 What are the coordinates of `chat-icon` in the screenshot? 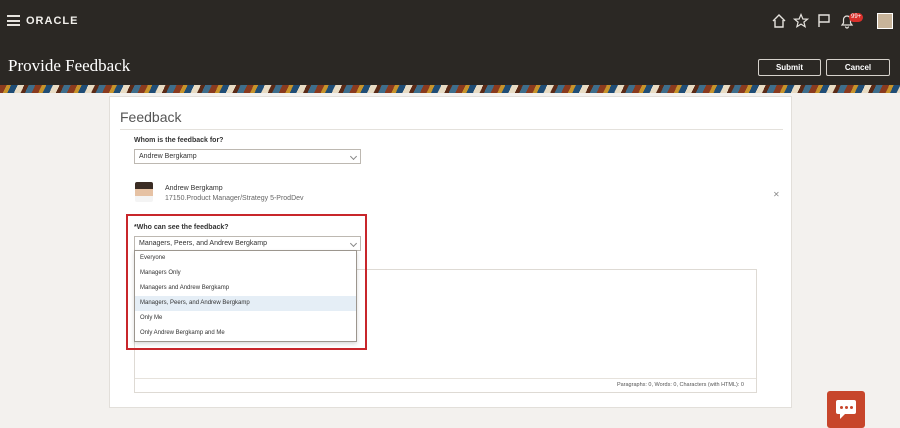 It's located at (846, 409).